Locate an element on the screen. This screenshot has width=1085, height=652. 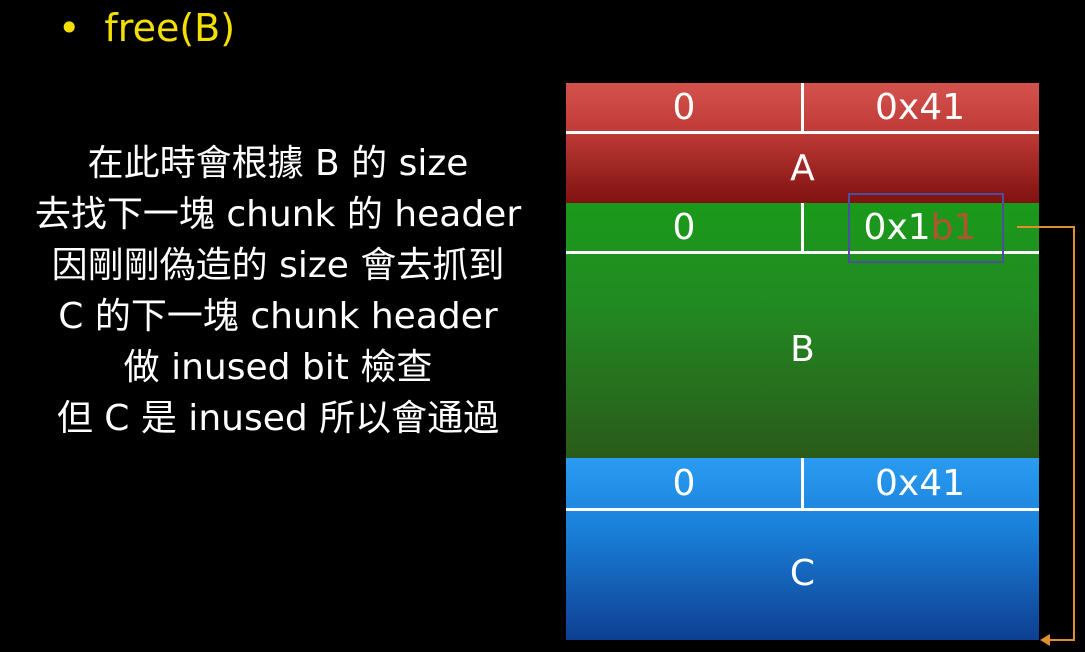
chunk-b-header-divider is located at coordinates (802, 227).